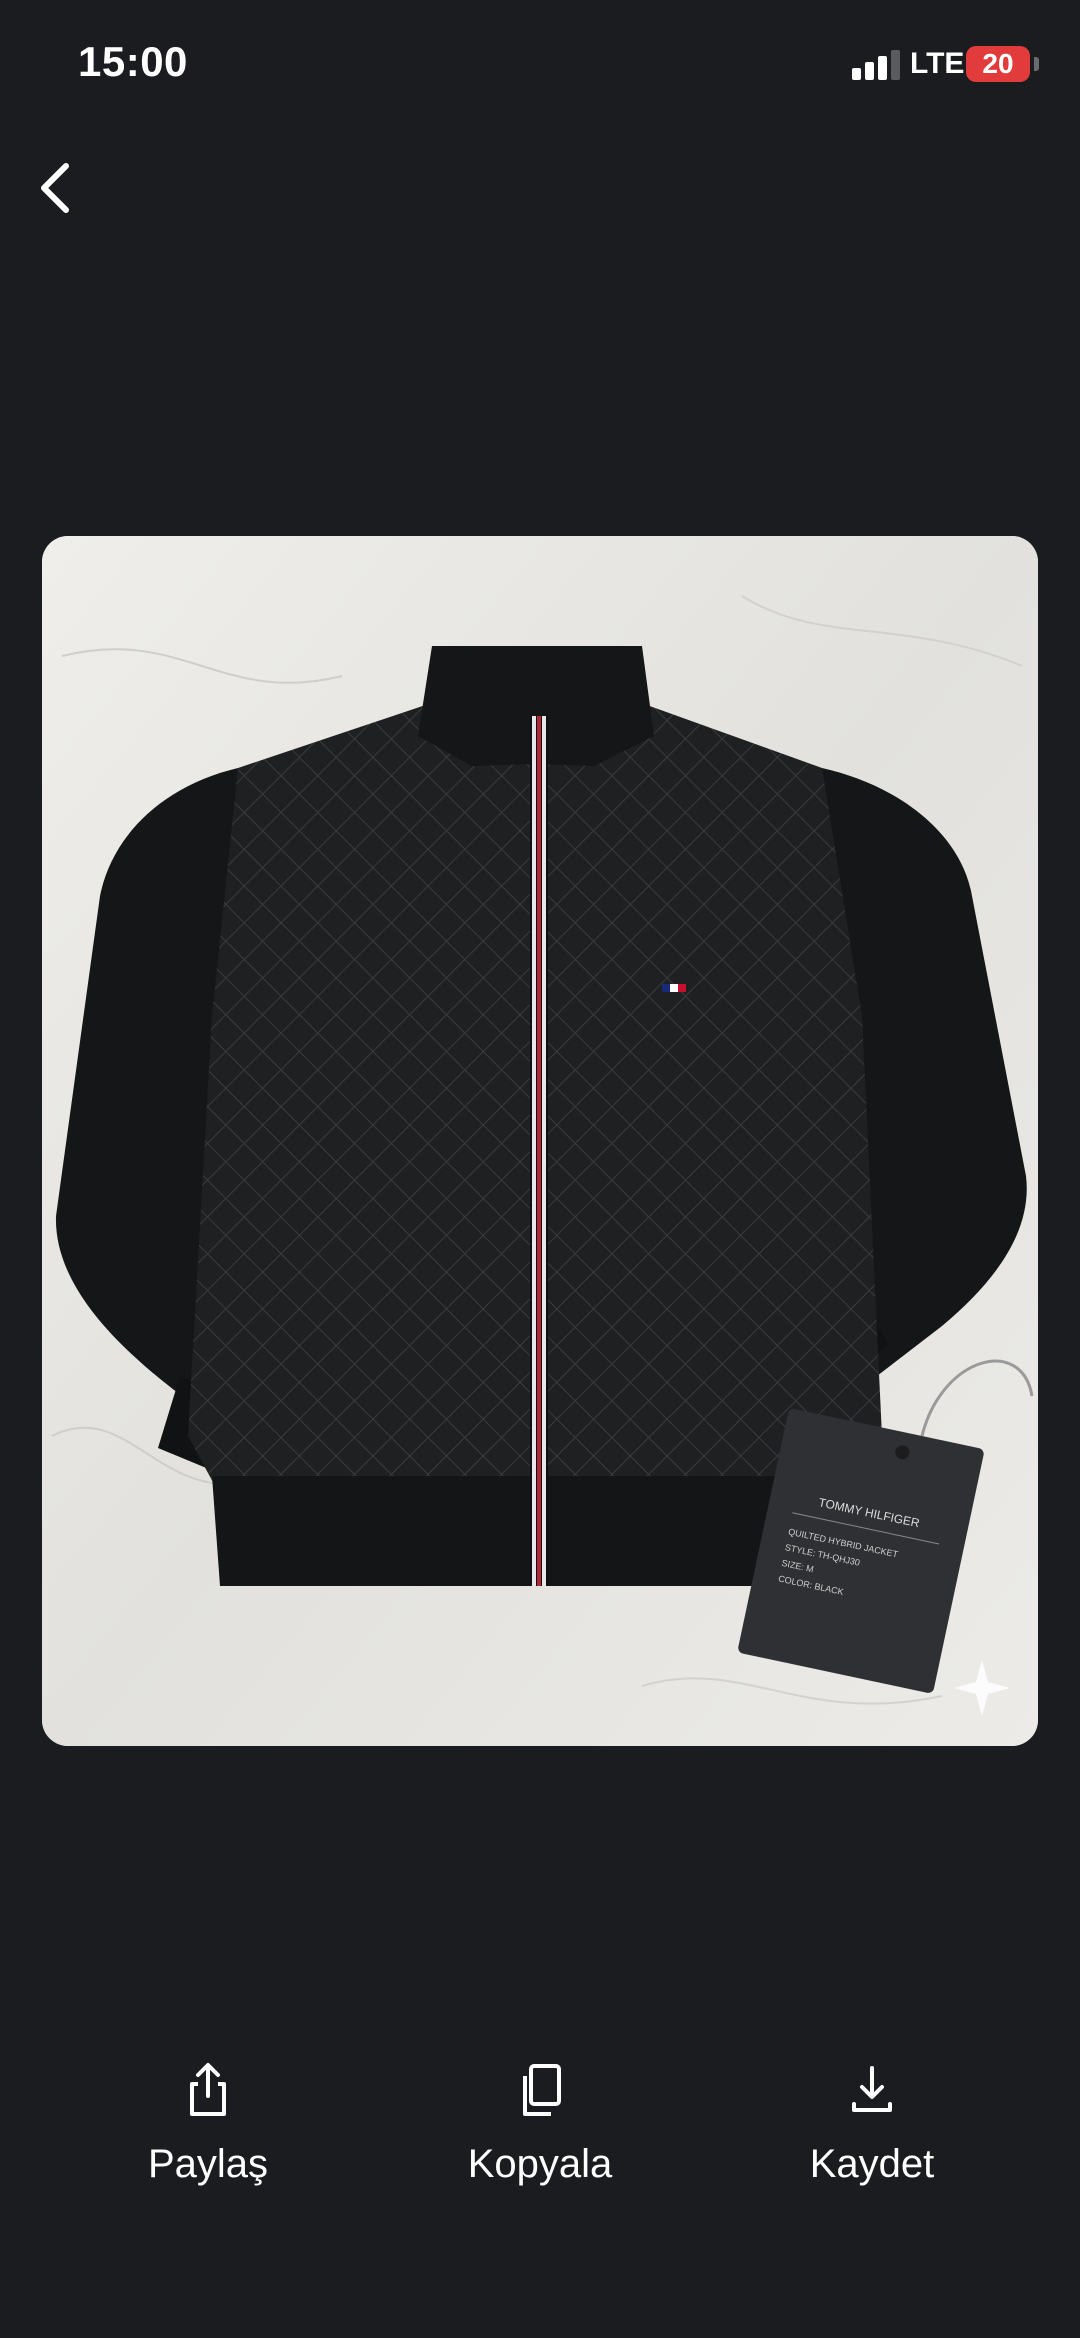 The height and width of the screenshot is (2338, 1080). Describe the element at coordinates (1036, 64) in the screenshot. I see `battery-cap` at that location.